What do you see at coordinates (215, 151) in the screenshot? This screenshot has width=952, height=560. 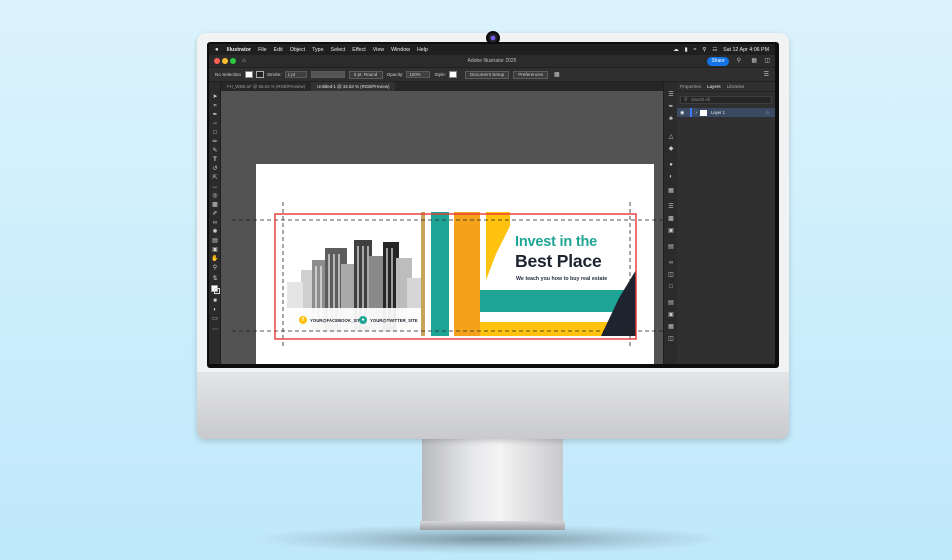 I see `pencil-tool-icon: ✎` at bounding box center [215, 151].